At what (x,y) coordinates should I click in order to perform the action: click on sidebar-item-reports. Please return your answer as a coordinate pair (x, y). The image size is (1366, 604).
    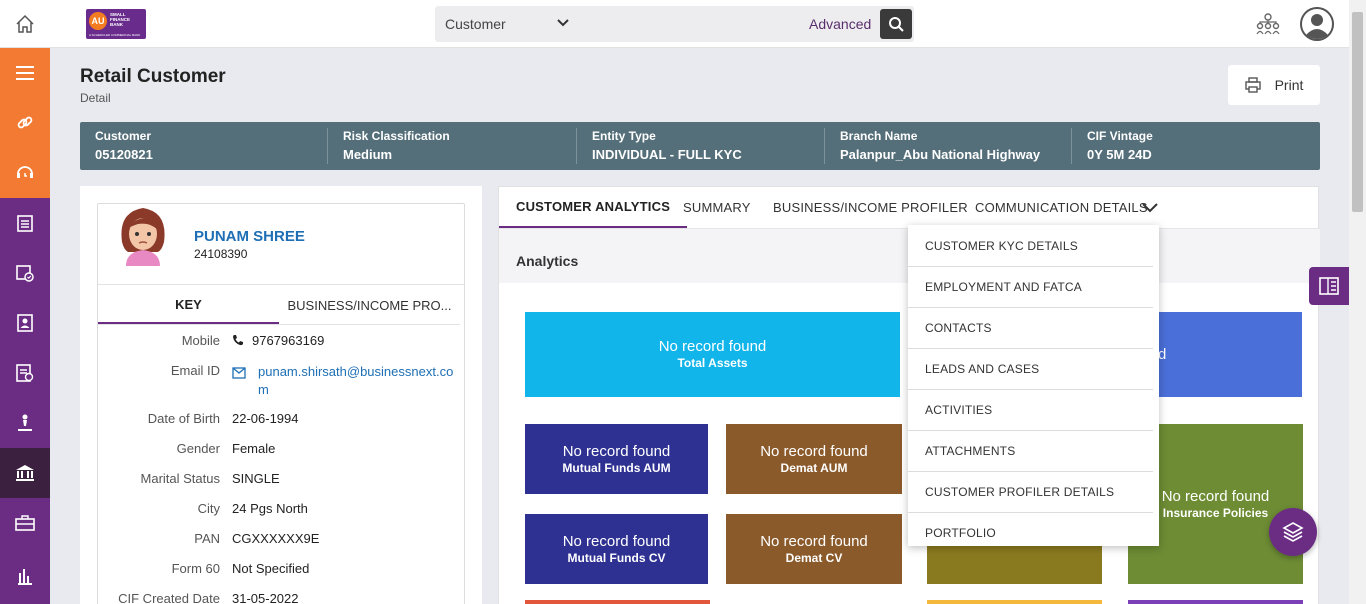
    Looking at the image, I should click on (25, 576).